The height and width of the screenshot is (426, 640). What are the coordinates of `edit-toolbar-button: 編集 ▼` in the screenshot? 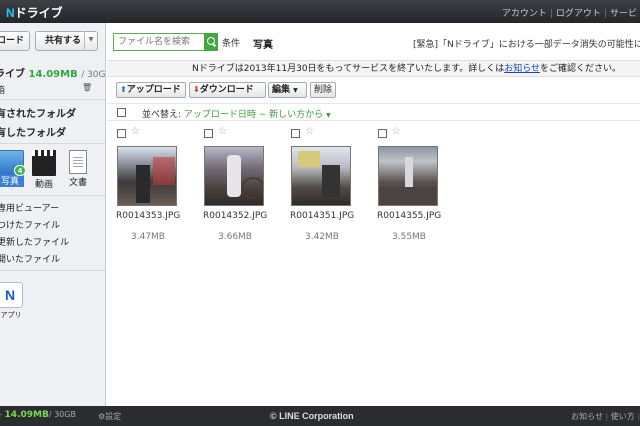 It's located at (287, 90).